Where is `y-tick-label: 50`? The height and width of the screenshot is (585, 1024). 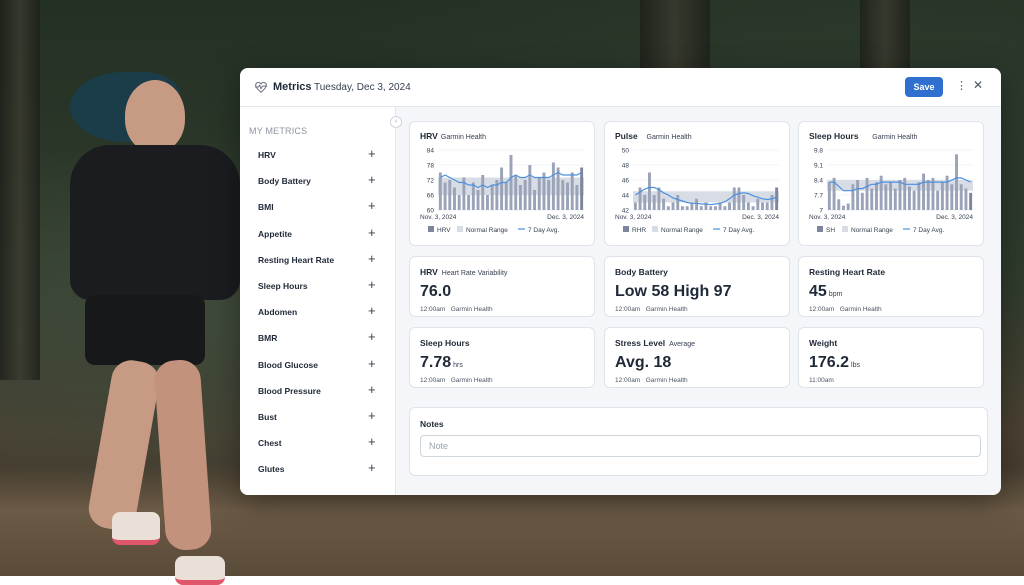 y-tick-label: 50 is located at coordinates (626, 151).